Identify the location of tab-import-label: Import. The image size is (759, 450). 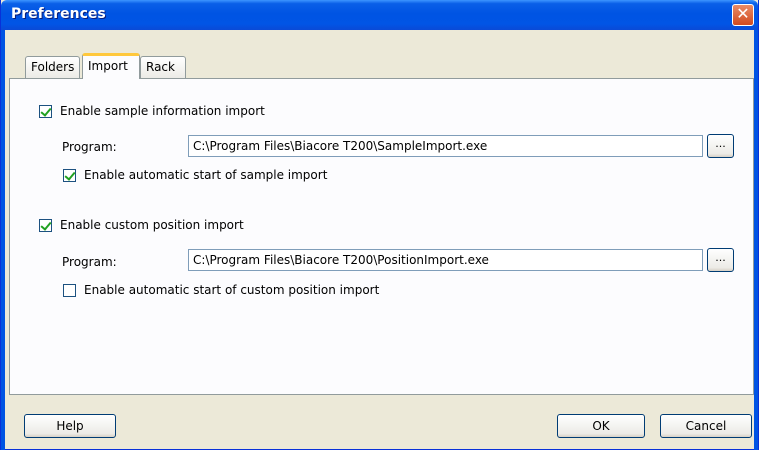
(108, 66).